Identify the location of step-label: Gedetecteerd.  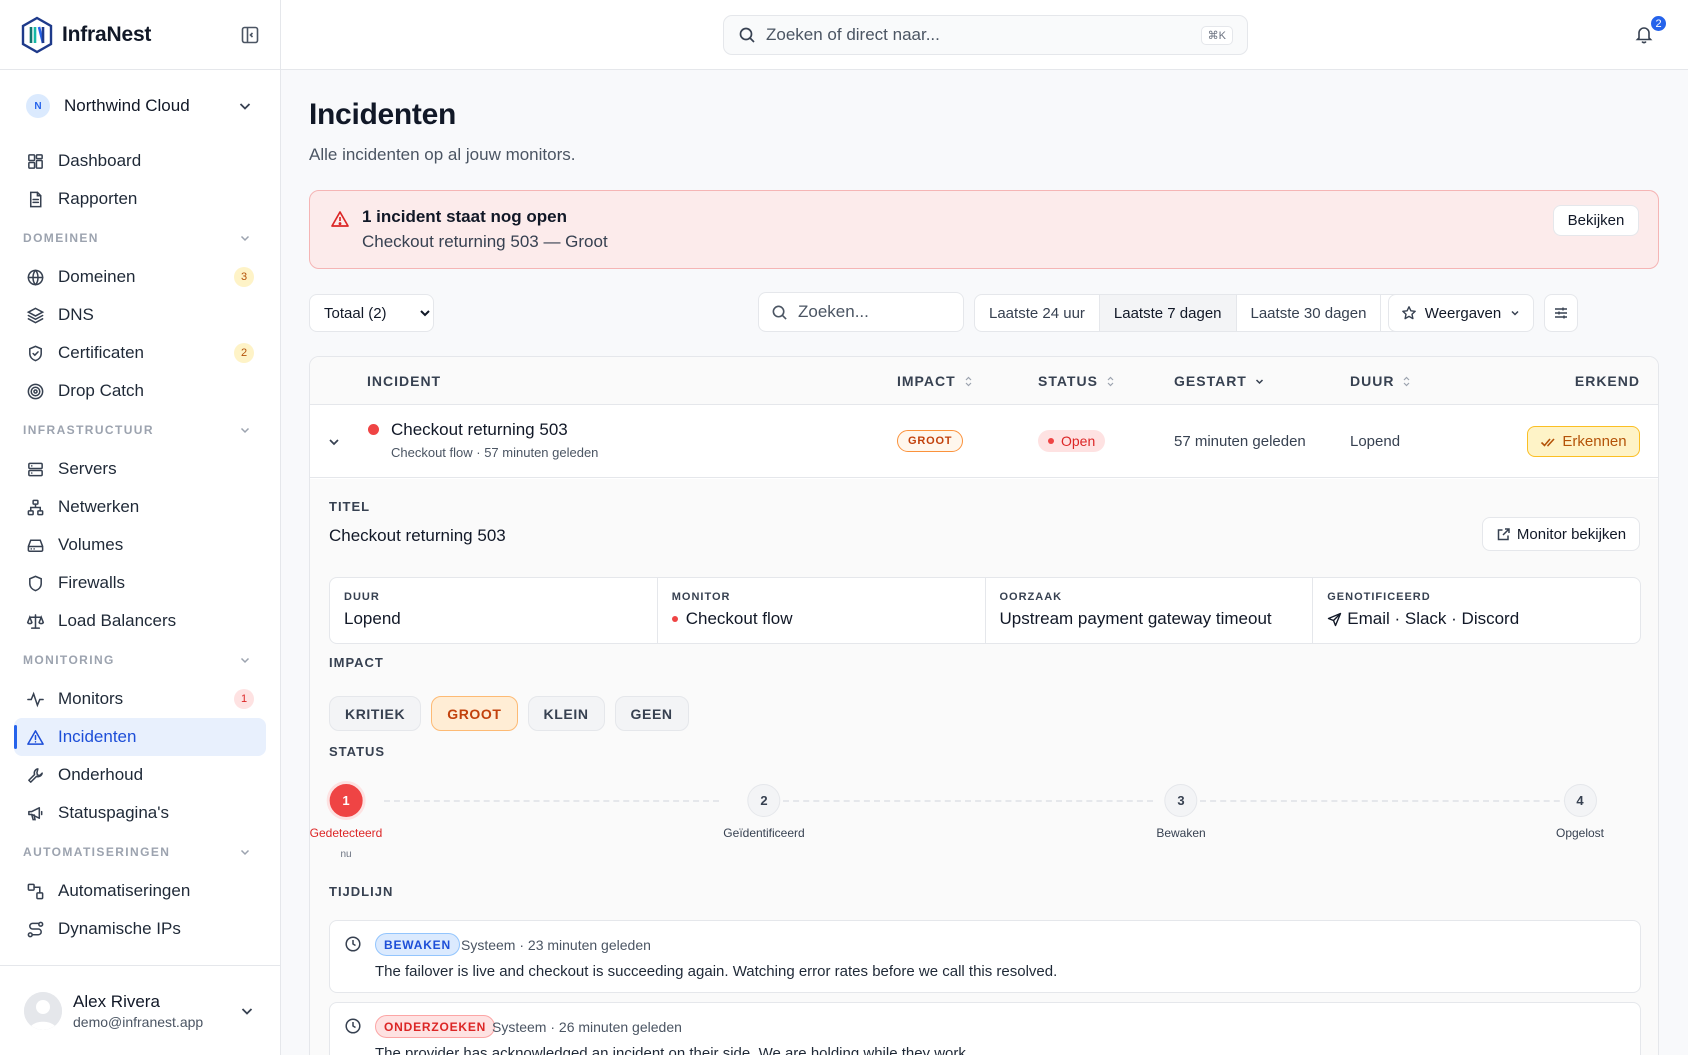
(346, 833).